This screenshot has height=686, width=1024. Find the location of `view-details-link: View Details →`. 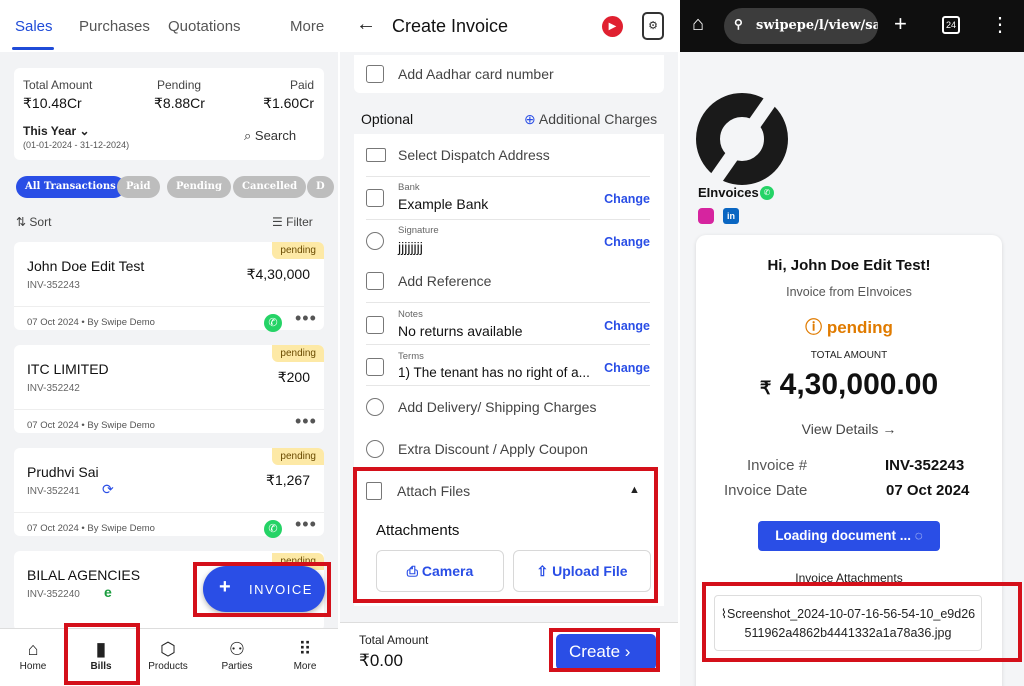

view-details-link: View Details → is located at coordinates (849, 429).